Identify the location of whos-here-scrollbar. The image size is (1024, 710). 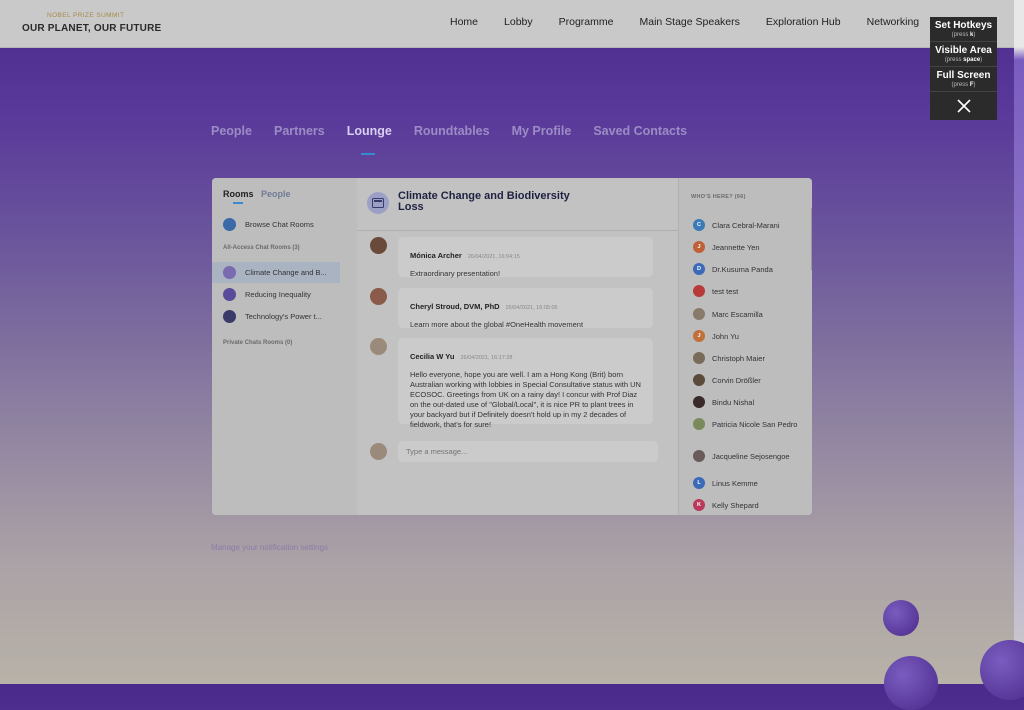
(811, 239).